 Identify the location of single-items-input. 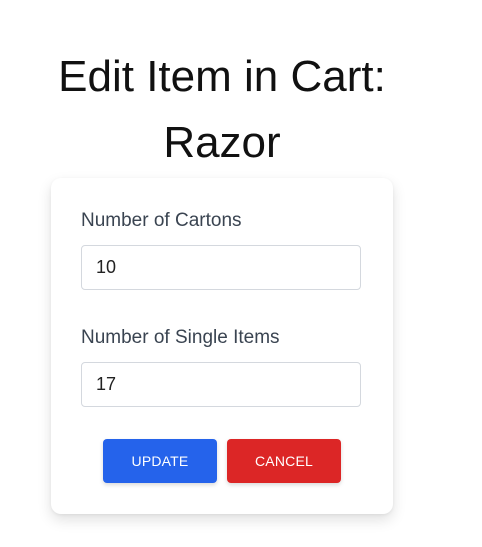
(221, 384).